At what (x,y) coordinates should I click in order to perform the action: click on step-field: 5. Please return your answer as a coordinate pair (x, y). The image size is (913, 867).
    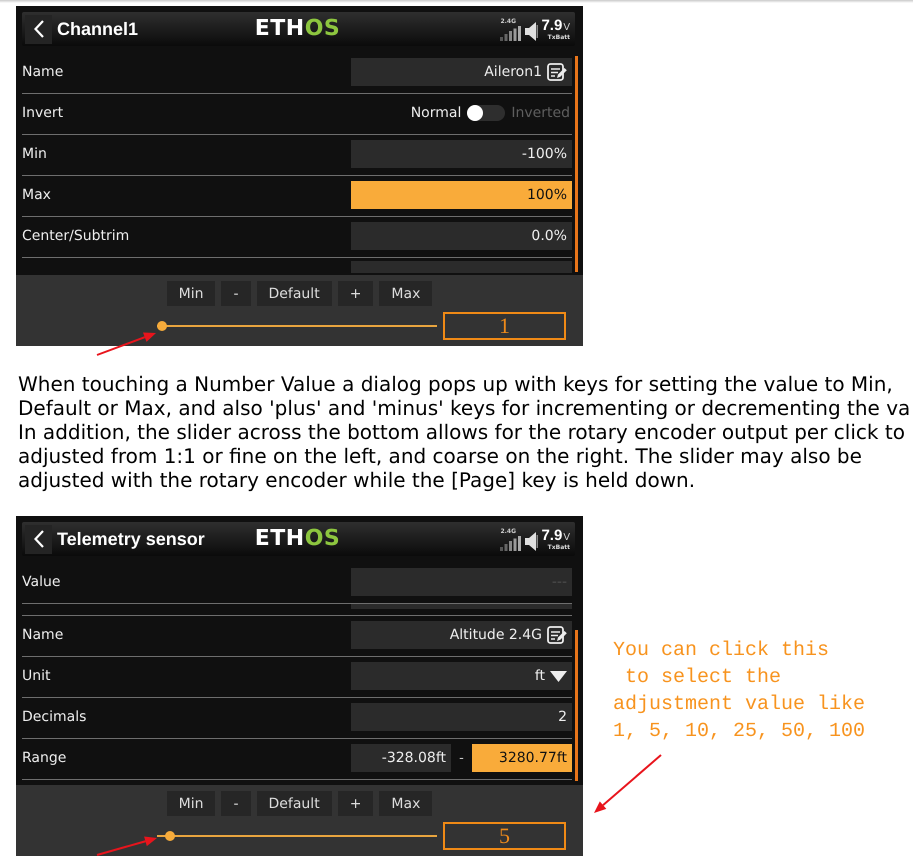
    Looking at the image, I should click on (504, 836).